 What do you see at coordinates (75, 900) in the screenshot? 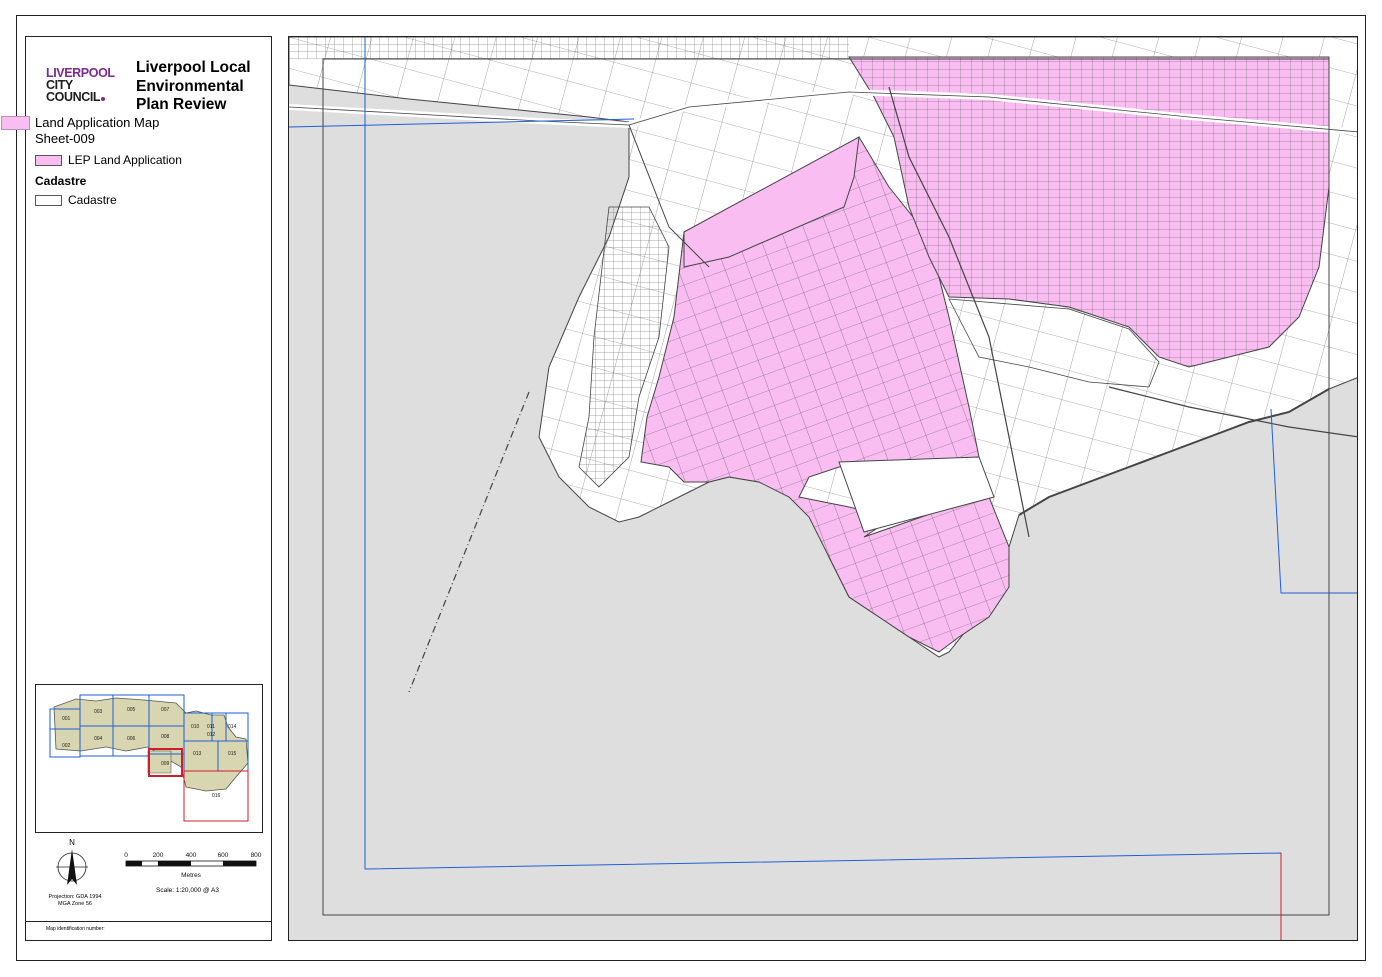
I see `projection-note: Projection: GDA 1994 MGA Zone 56` at bounding box center [75, 900].